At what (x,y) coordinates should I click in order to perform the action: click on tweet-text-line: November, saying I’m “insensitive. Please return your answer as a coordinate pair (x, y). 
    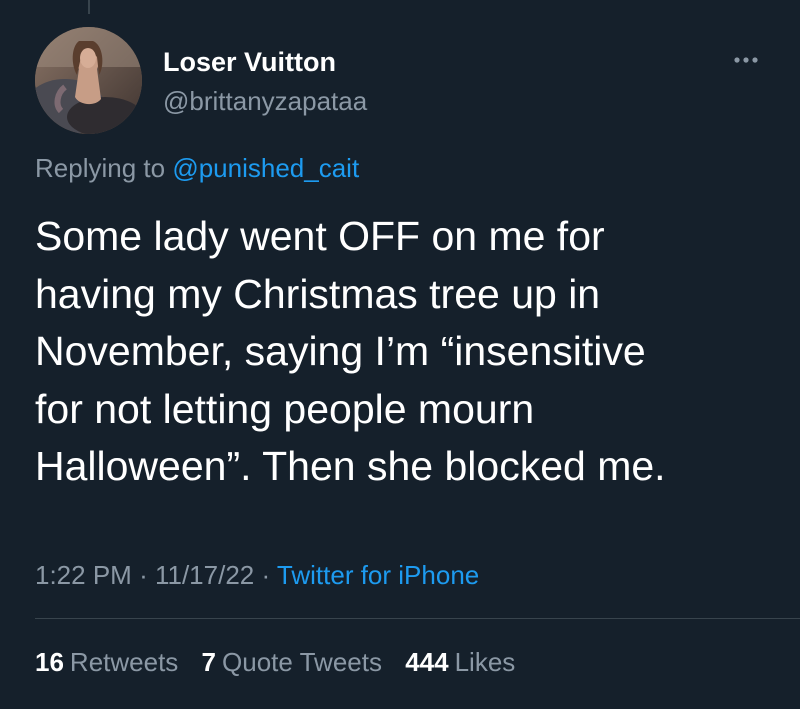
    Looking at the image, I should click on (340, 351).